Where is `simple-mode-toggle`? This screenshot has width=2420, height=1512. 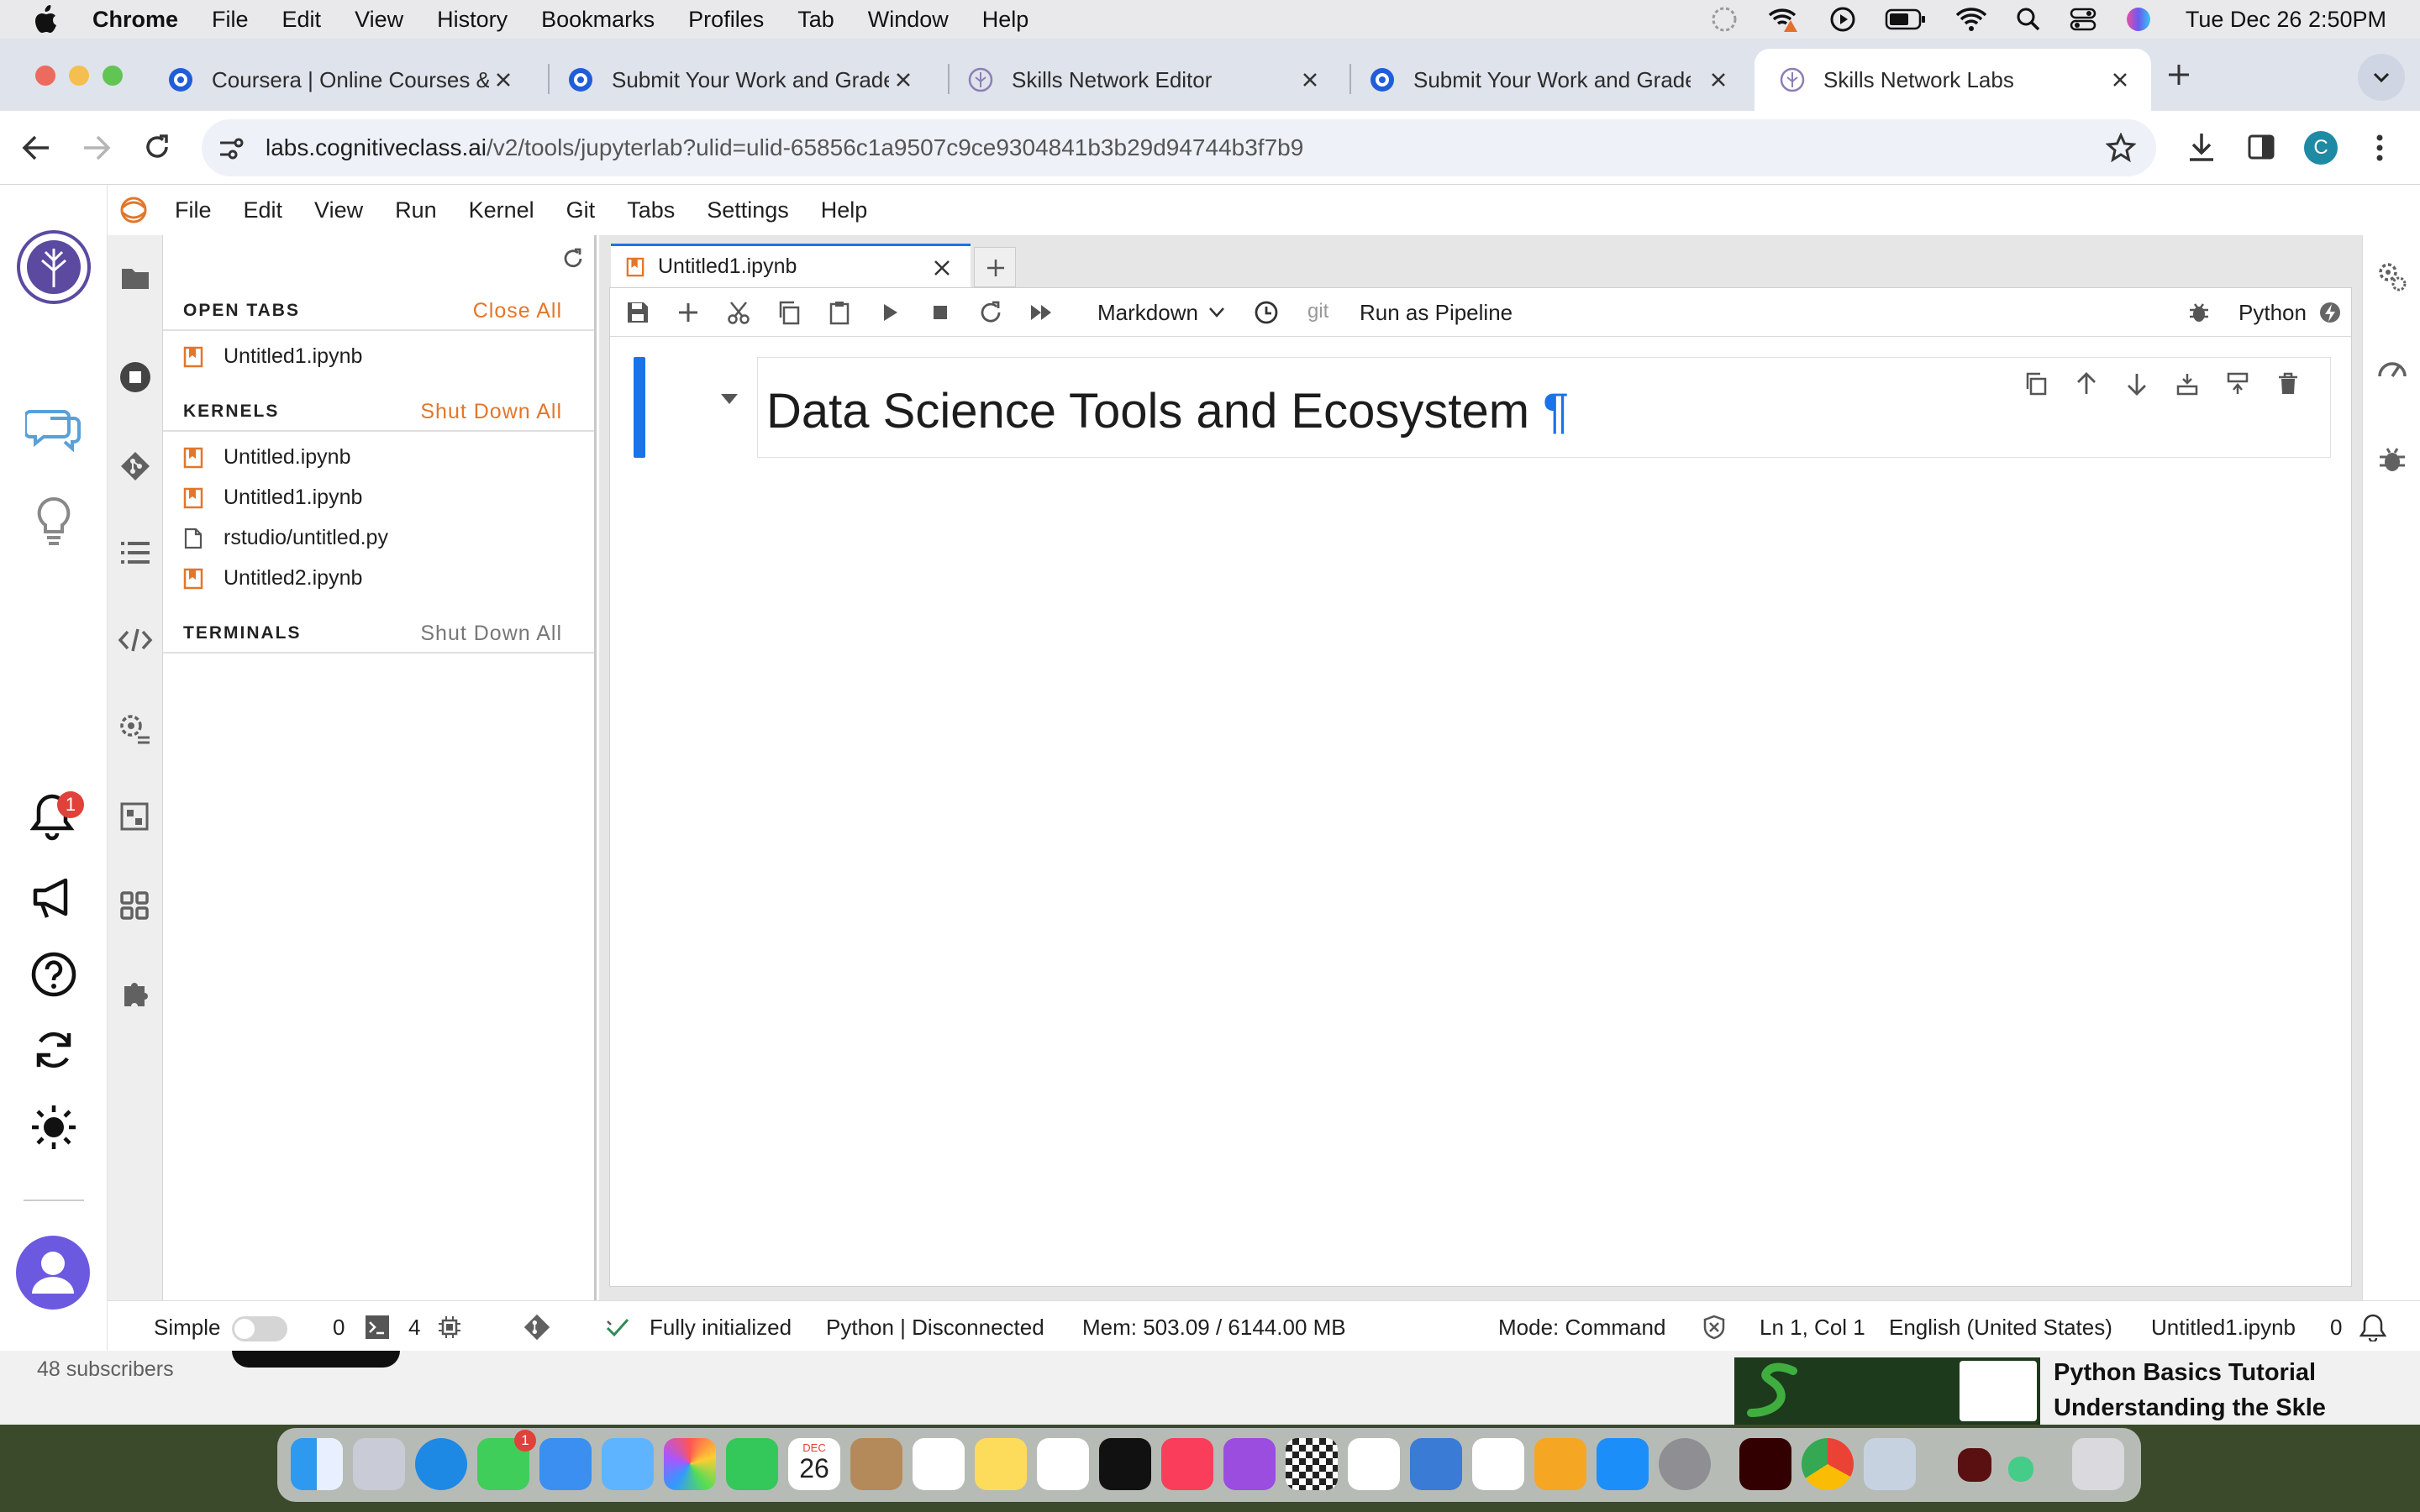
simple-mode-toggle is located at coordinates (259, 1328).